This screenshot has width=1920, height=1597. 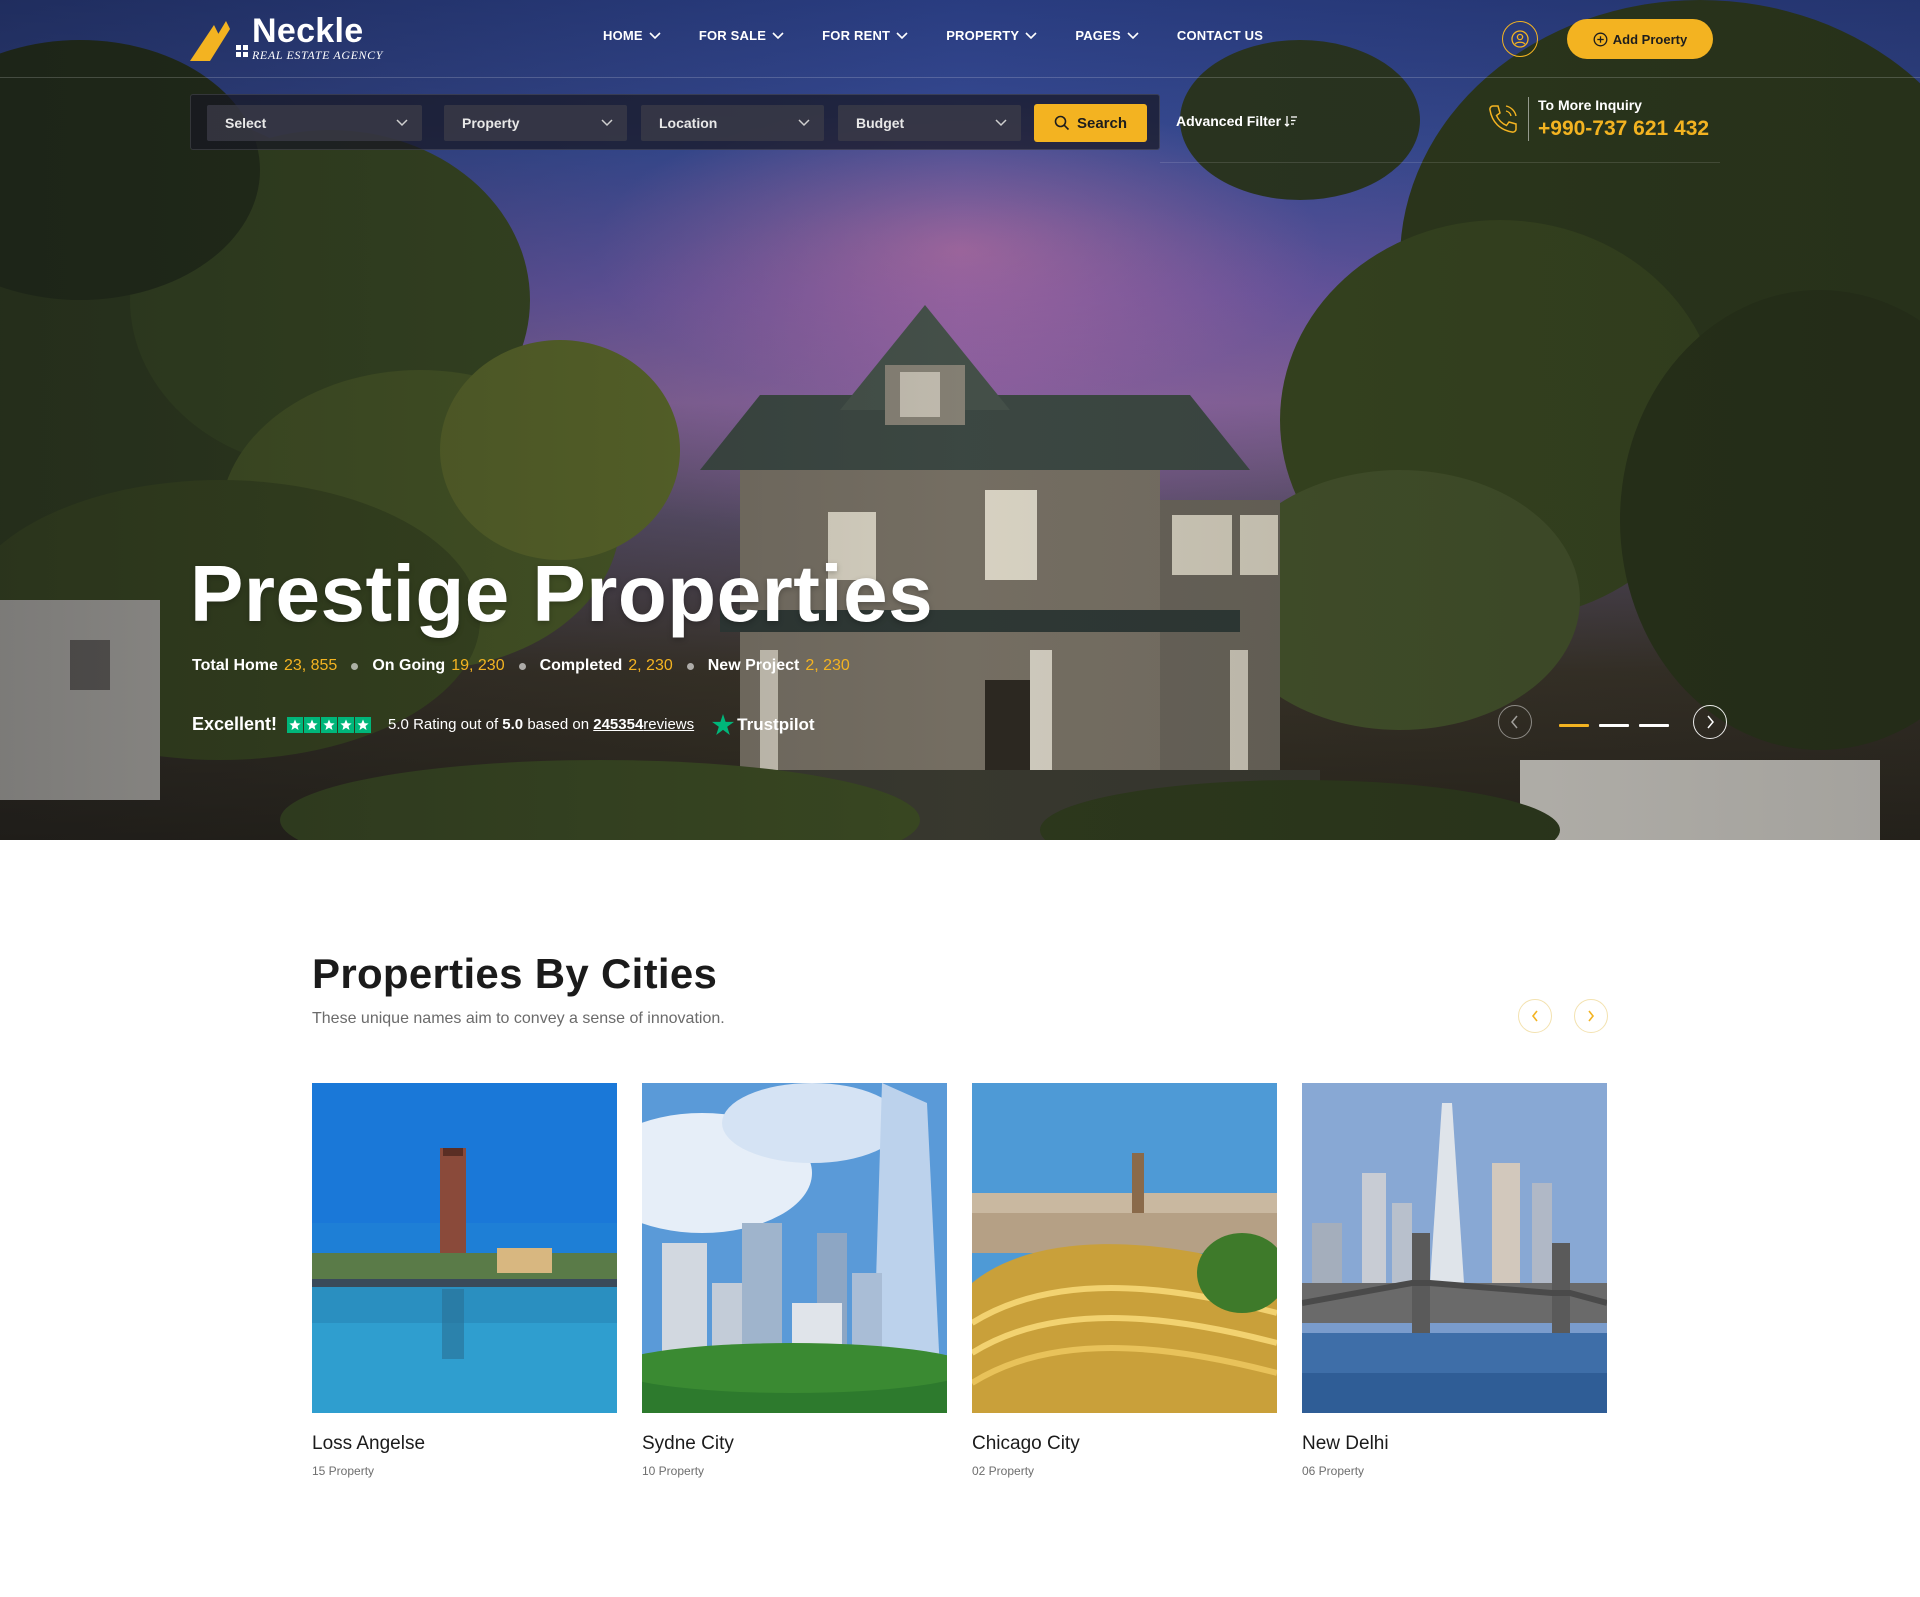 I want to click on rating-based-on: based on, so click(x=558, y=724).